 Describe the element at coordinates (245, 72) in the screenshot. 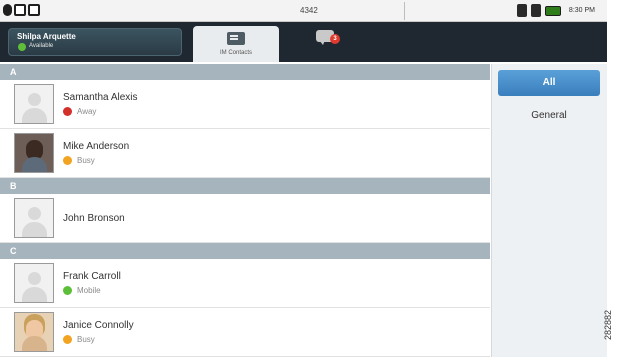

I see `section-header-a: A` at that location.